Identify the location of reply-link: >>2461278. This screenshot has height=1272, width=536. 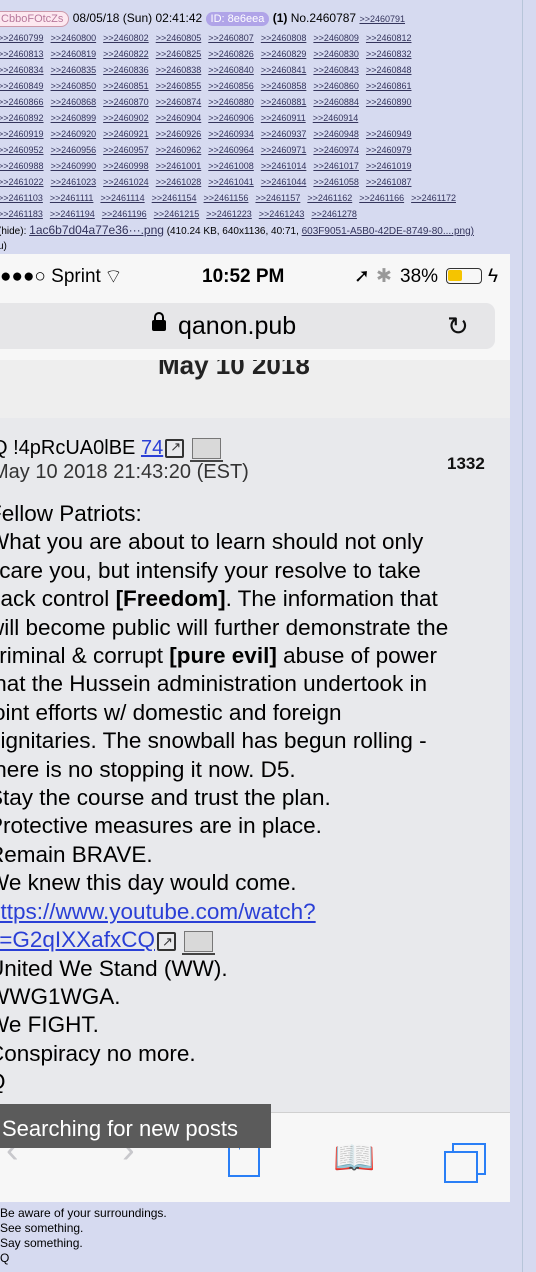
(334, 214).